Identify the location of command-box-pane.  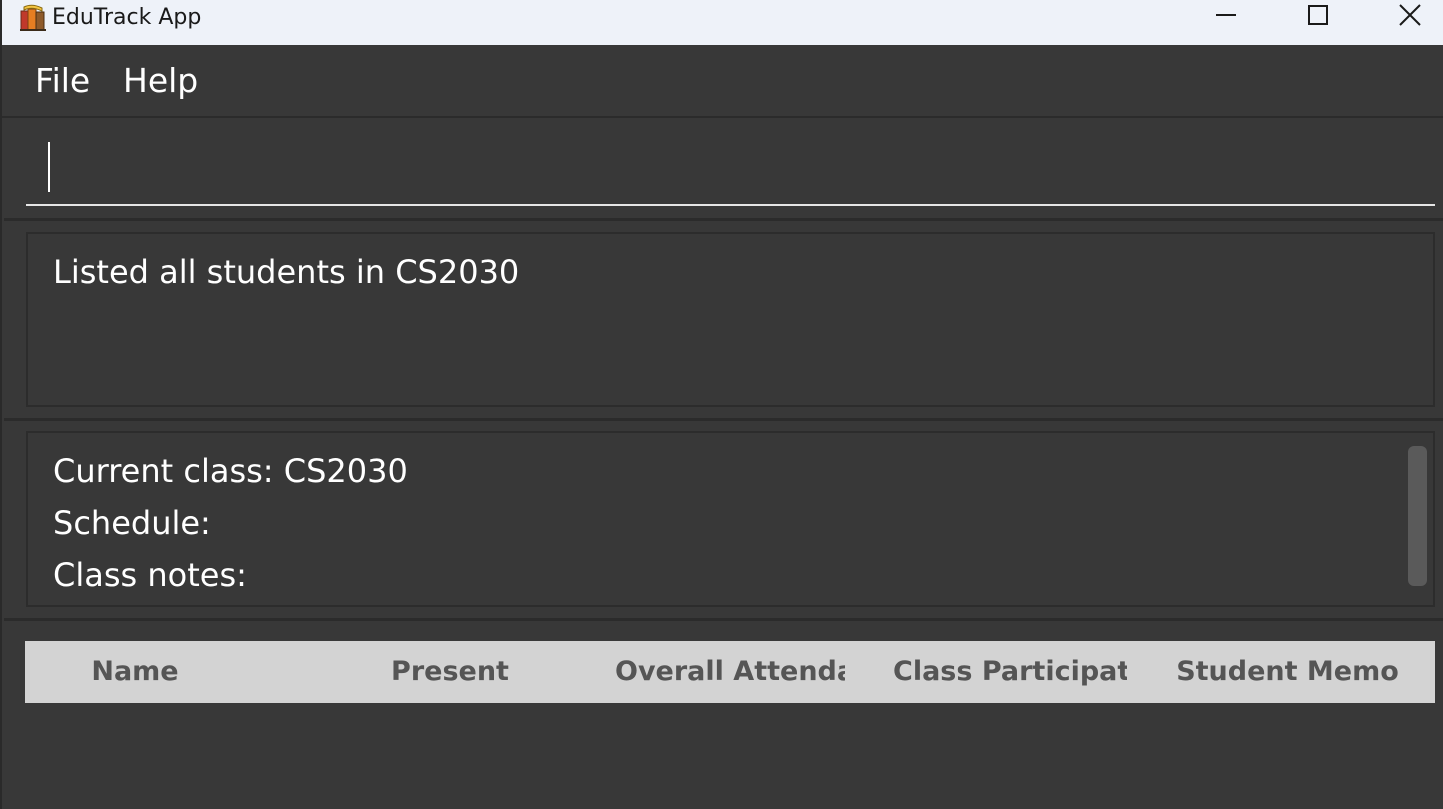
(723, 169).